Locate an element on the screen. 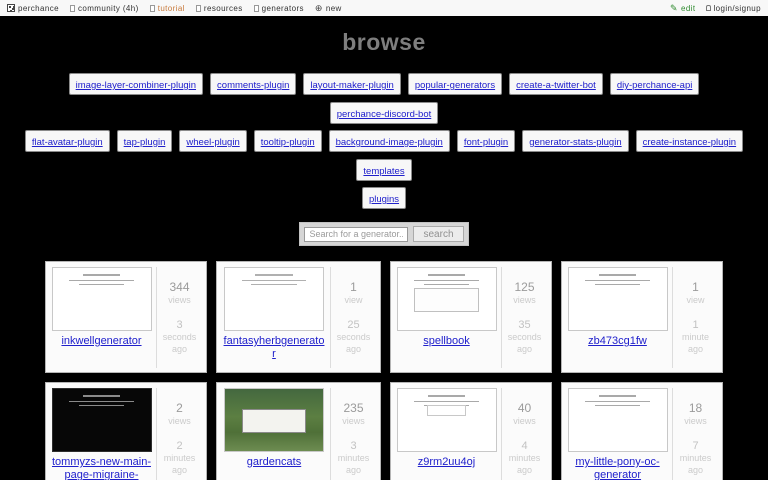 This screenshot has height=480, width=768. generator-card: inkwellgenerator 344 views 3 seconds ago is located at coordinates (126, 317).